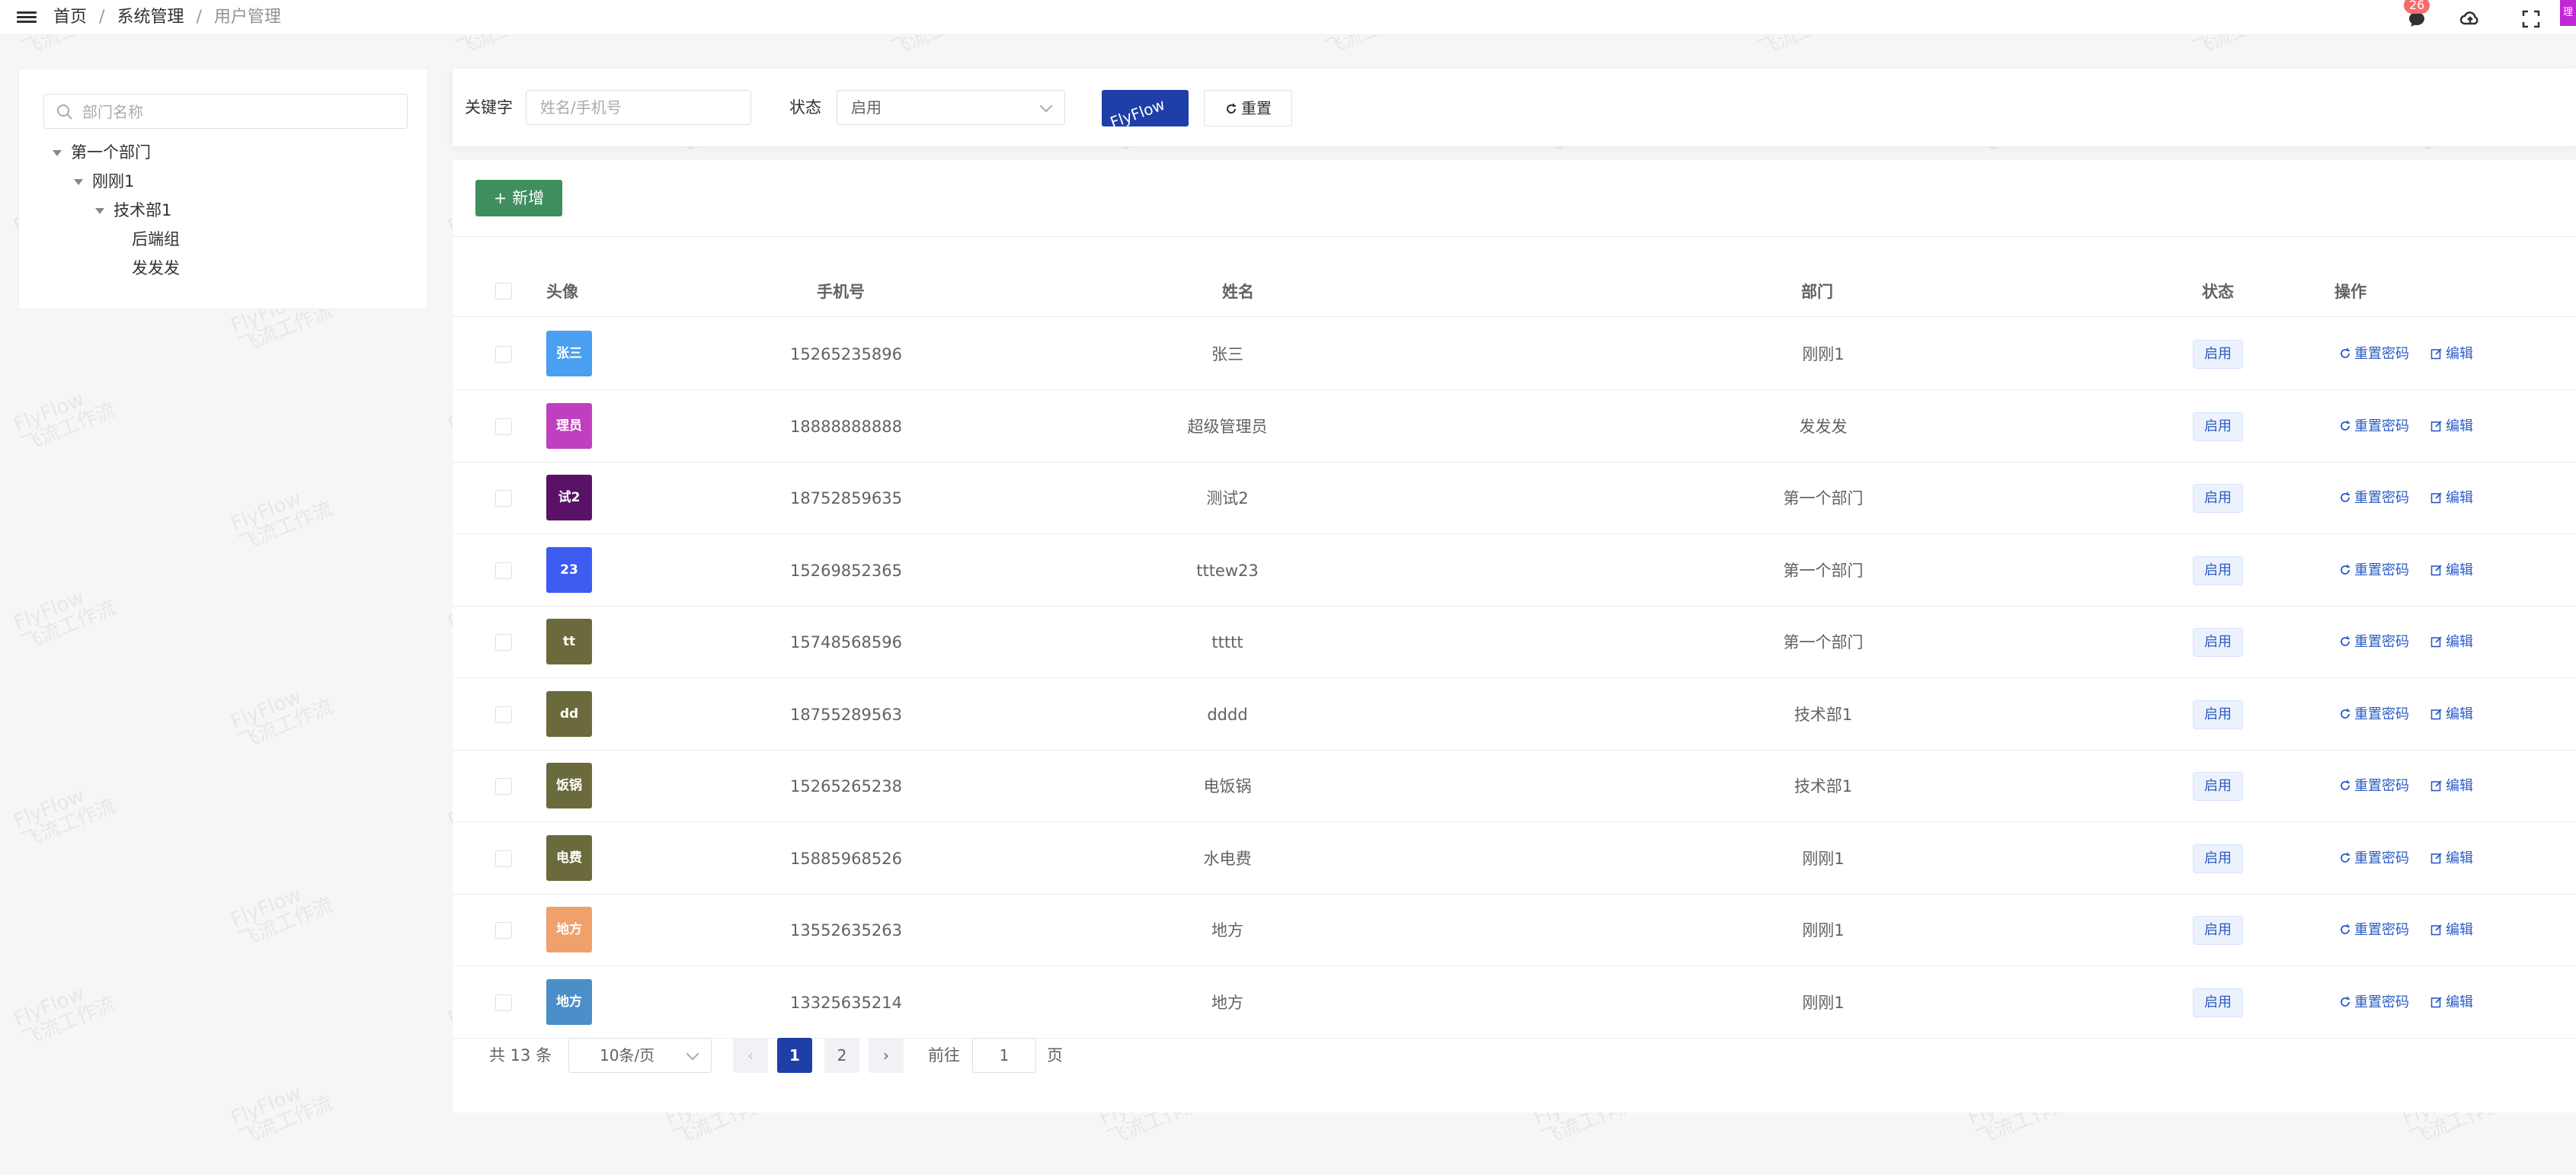 This screenshot has height=1175, width=2576. Describe the element at coordinates (1823, 715) in the screenshot. I see `cell-dept: 技术部1` at that location.